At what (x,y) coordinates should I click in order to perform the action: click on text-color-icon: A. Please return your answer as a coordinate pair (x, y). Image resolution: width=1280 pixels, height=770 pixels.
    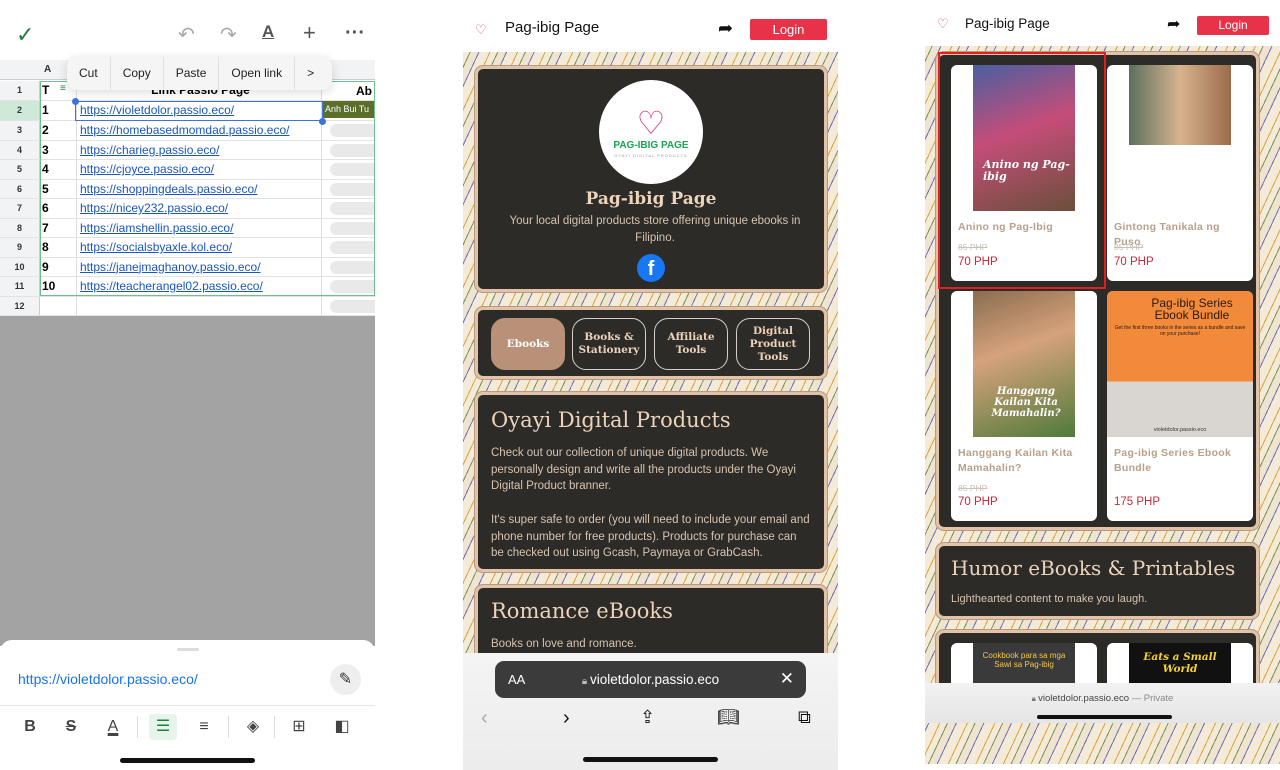
    Looking at the image, I should click on (113, 727).